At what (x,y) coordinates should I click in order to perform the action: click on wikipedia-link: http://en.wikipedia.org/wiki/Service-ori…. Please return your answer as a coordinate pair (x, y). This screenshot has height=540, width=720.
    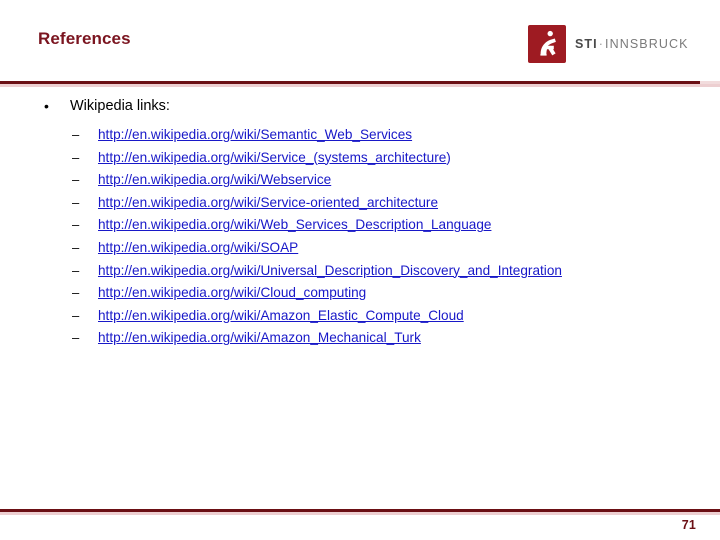
    Looking at the image, I should click on (268, 202).